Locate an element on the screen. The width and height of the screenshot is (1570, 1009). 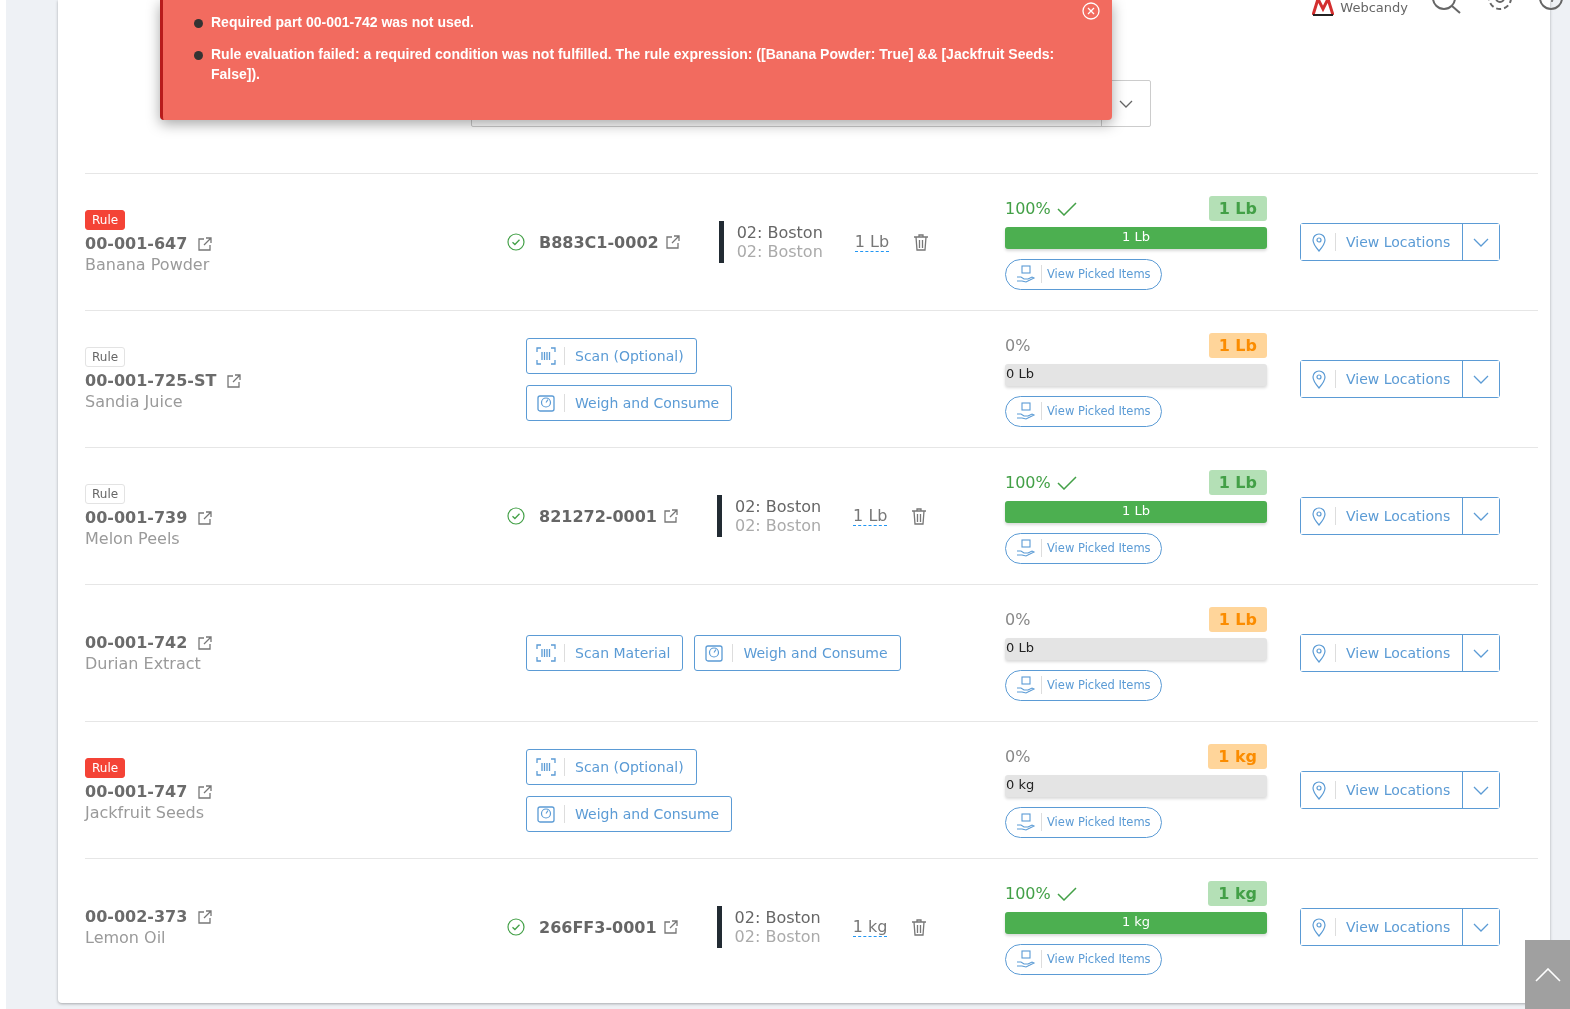
close-icon is located at coordinates (1091, 11).